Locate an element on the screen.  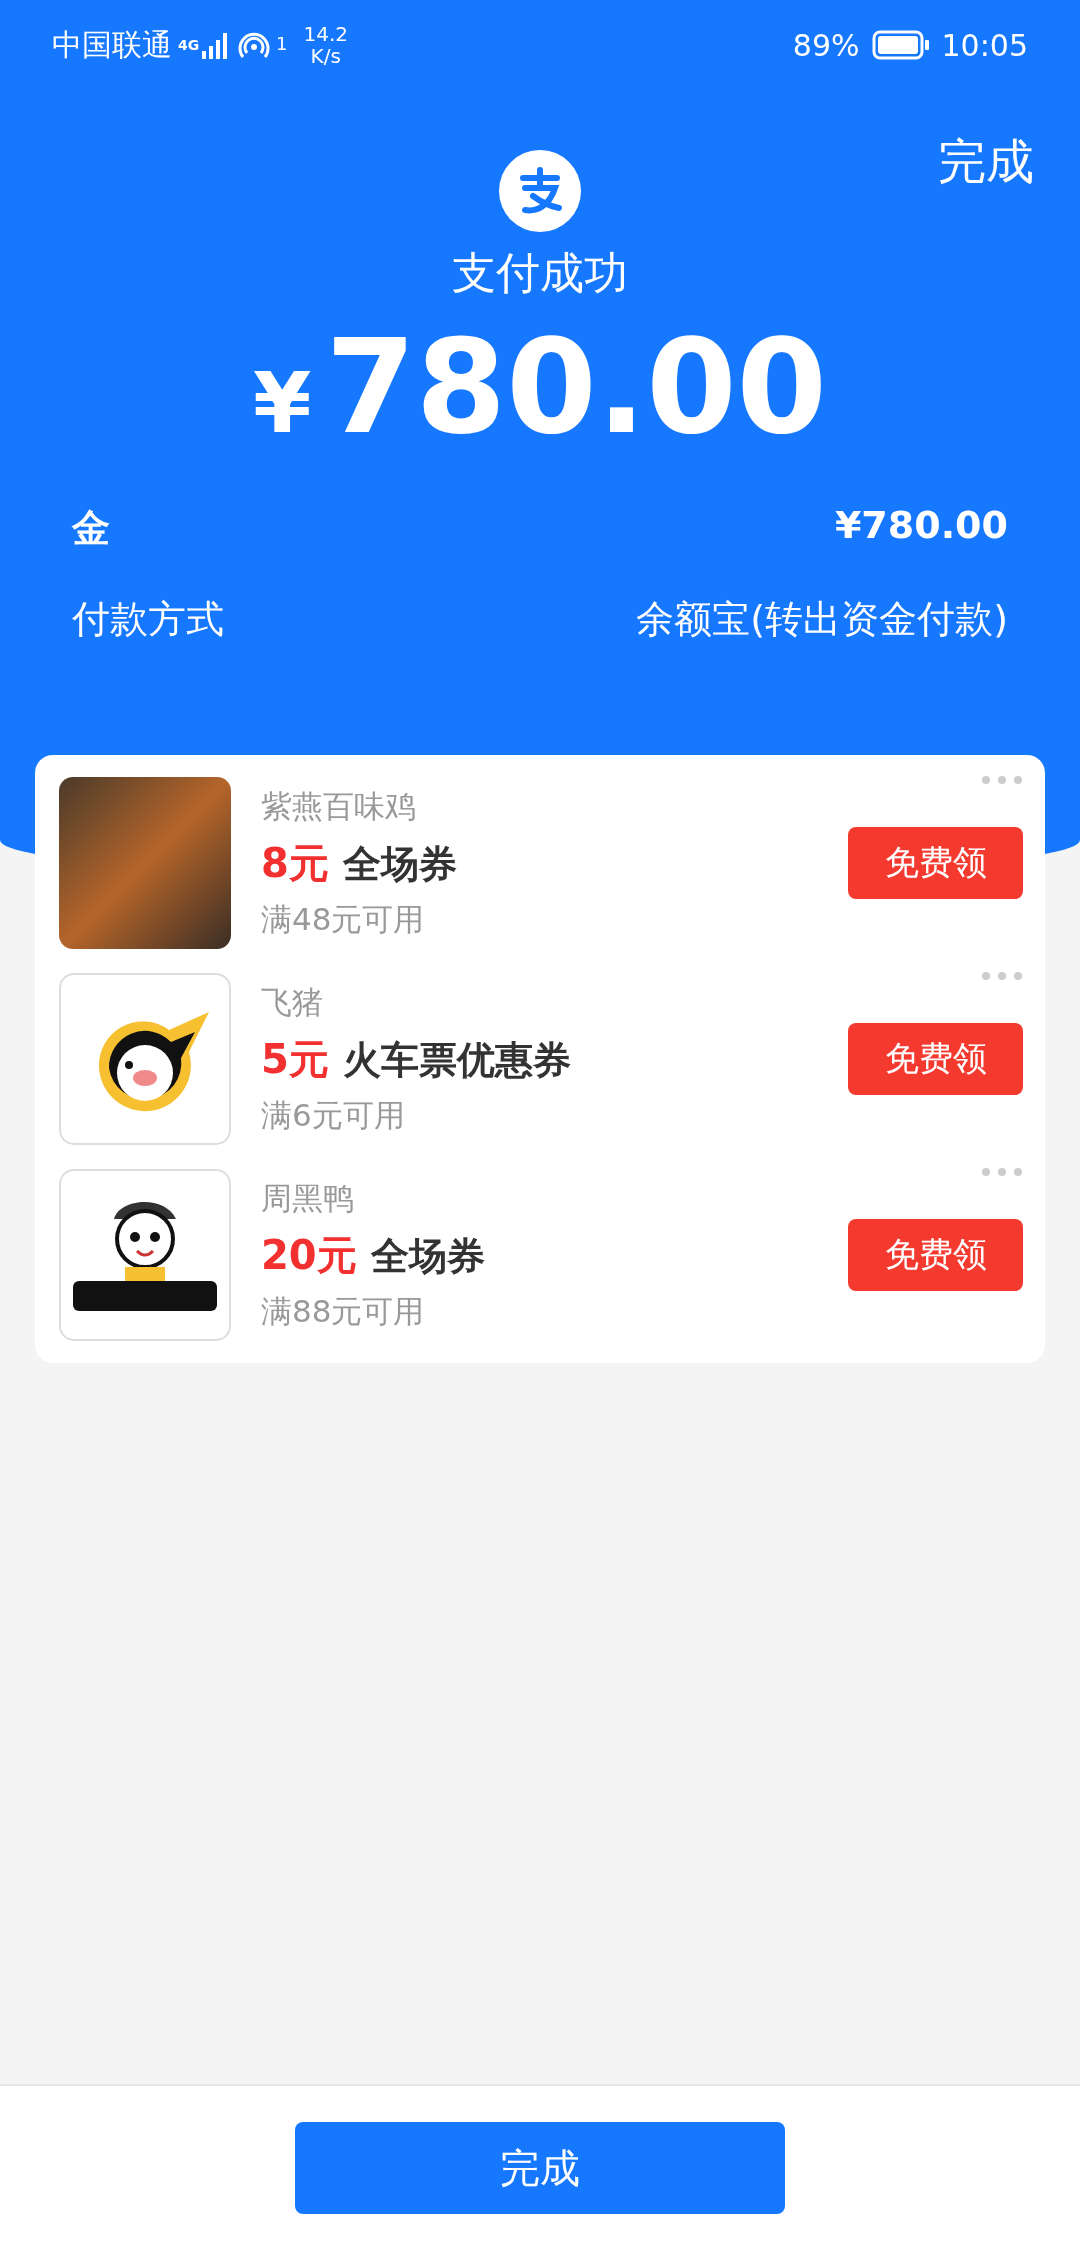
speed-unit: K/s is located at coordinates (325, 56).